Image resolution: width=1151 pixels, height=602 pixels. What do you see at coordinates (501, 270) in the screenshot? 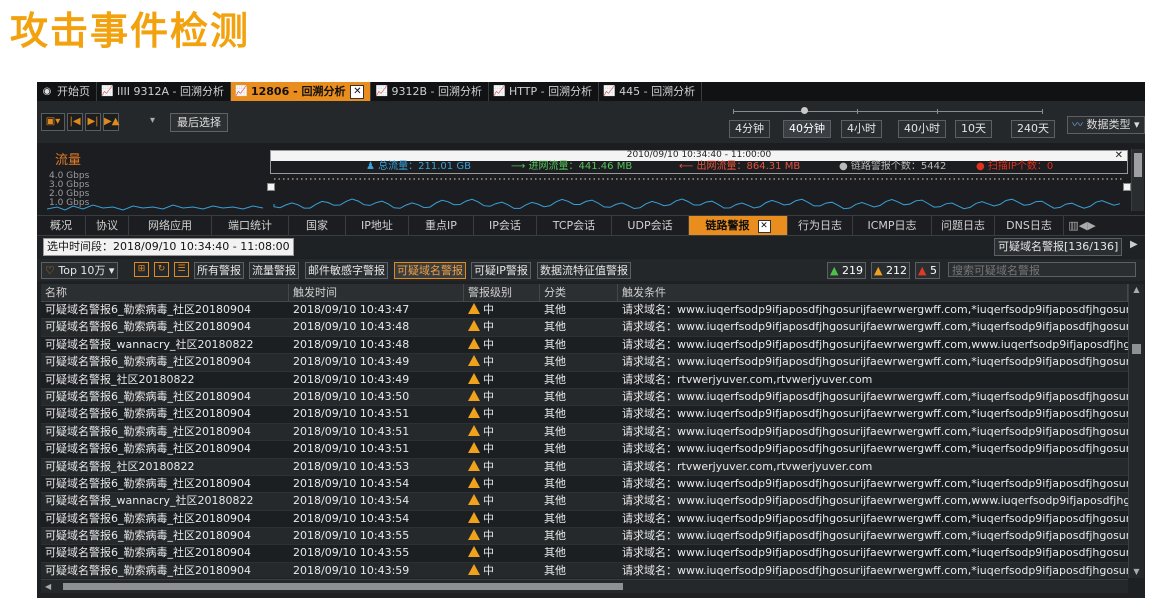
I see `filter-tab: 可疑IP警报` at bounding box center [501, 270].